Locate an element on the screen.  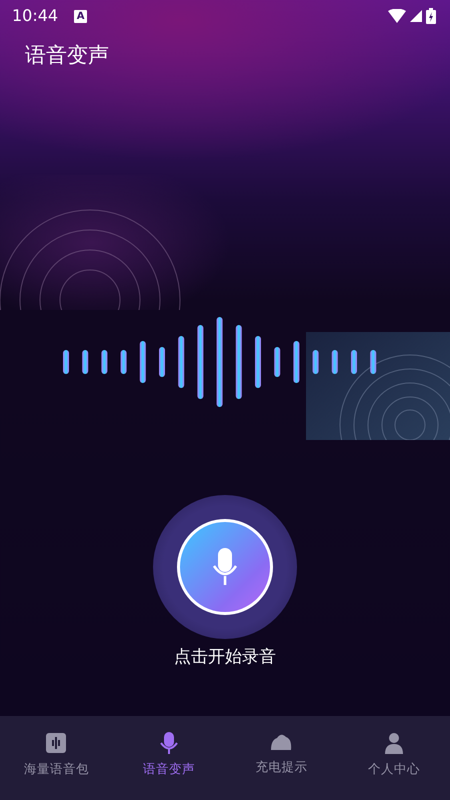
nav-tab: 充电提示 is located at coordinates (281, 758).